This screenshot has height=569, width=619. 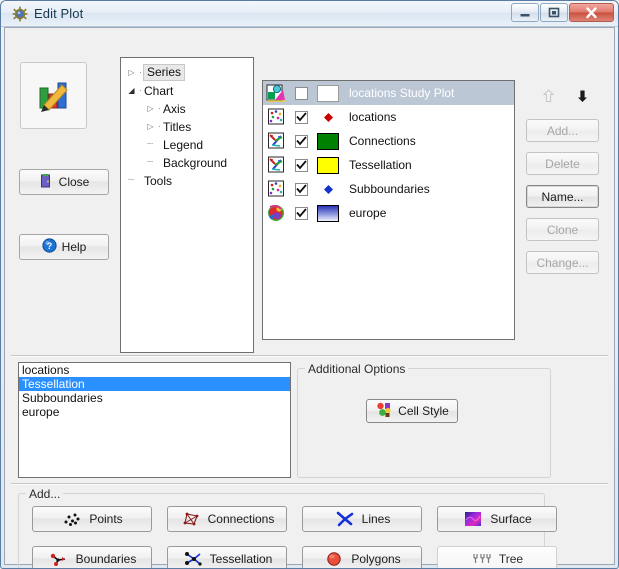 I want to click on add-button-label: Connections, so click(x=241, y=519).